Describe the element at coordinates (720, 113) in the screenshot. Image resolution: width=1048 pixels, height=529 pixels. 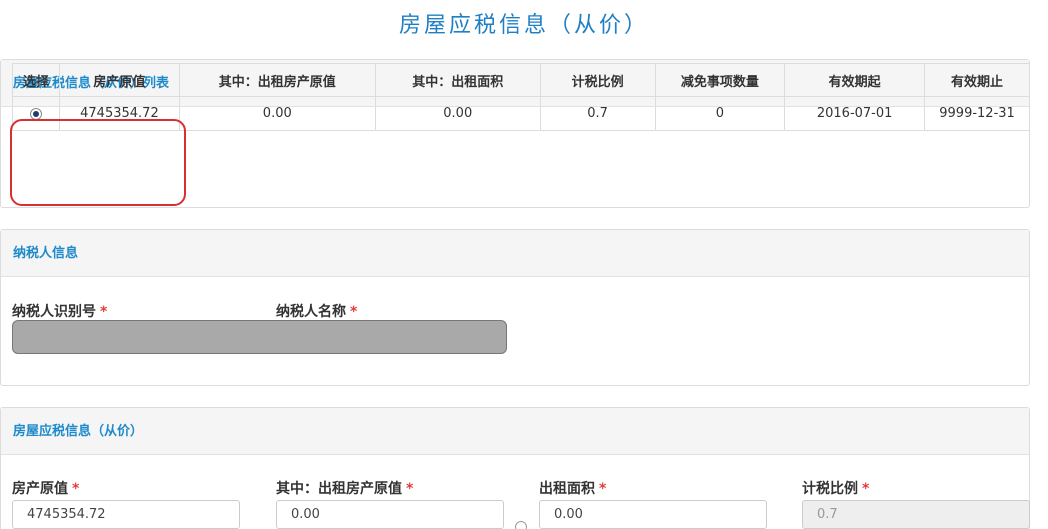
I see `relief-count-cell: 0` at that location.